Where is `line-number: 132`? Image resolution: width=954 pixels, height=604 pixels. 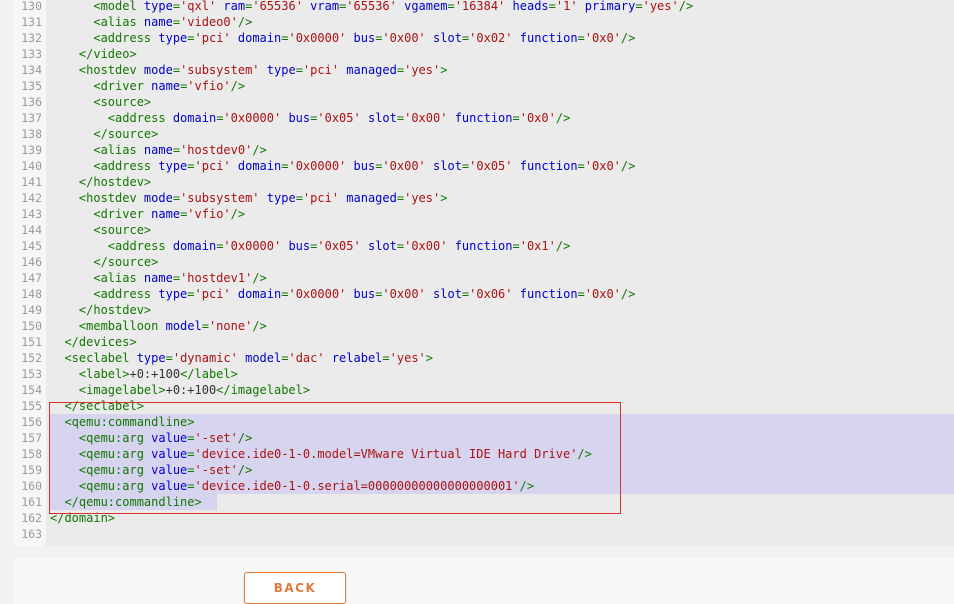
line-number: 132 is located at coordinates (31, 38).